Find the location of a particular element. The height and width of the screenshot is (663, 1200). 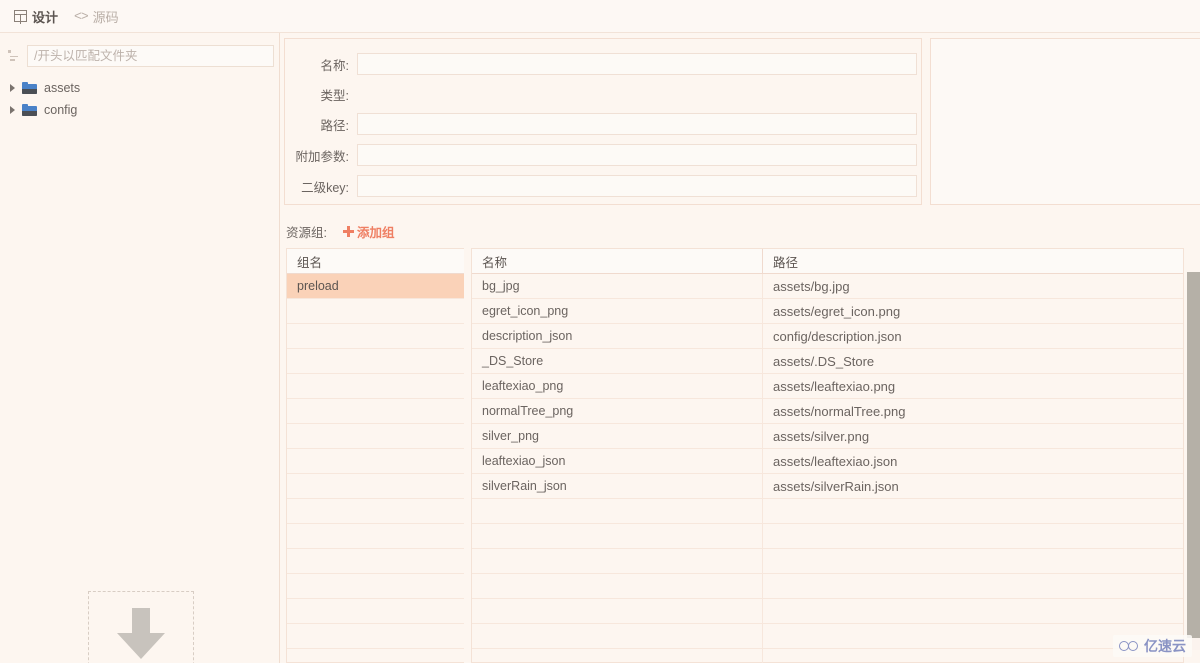

table-row: leaftexiao_json assets/leaftexiao.json is located at coordinates (827, 461).